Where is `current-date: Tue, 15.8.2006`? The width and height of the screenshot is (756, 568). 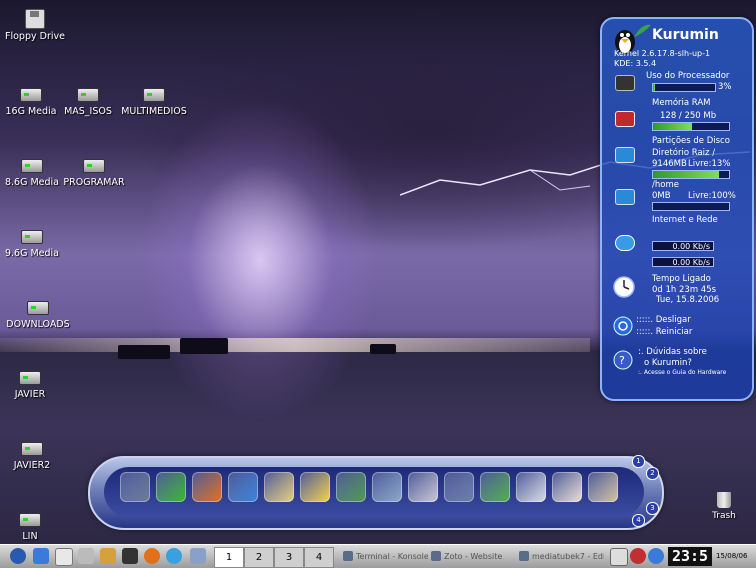
current-date: Tue, 15.8.2006 is located at coordinates (688, 300).